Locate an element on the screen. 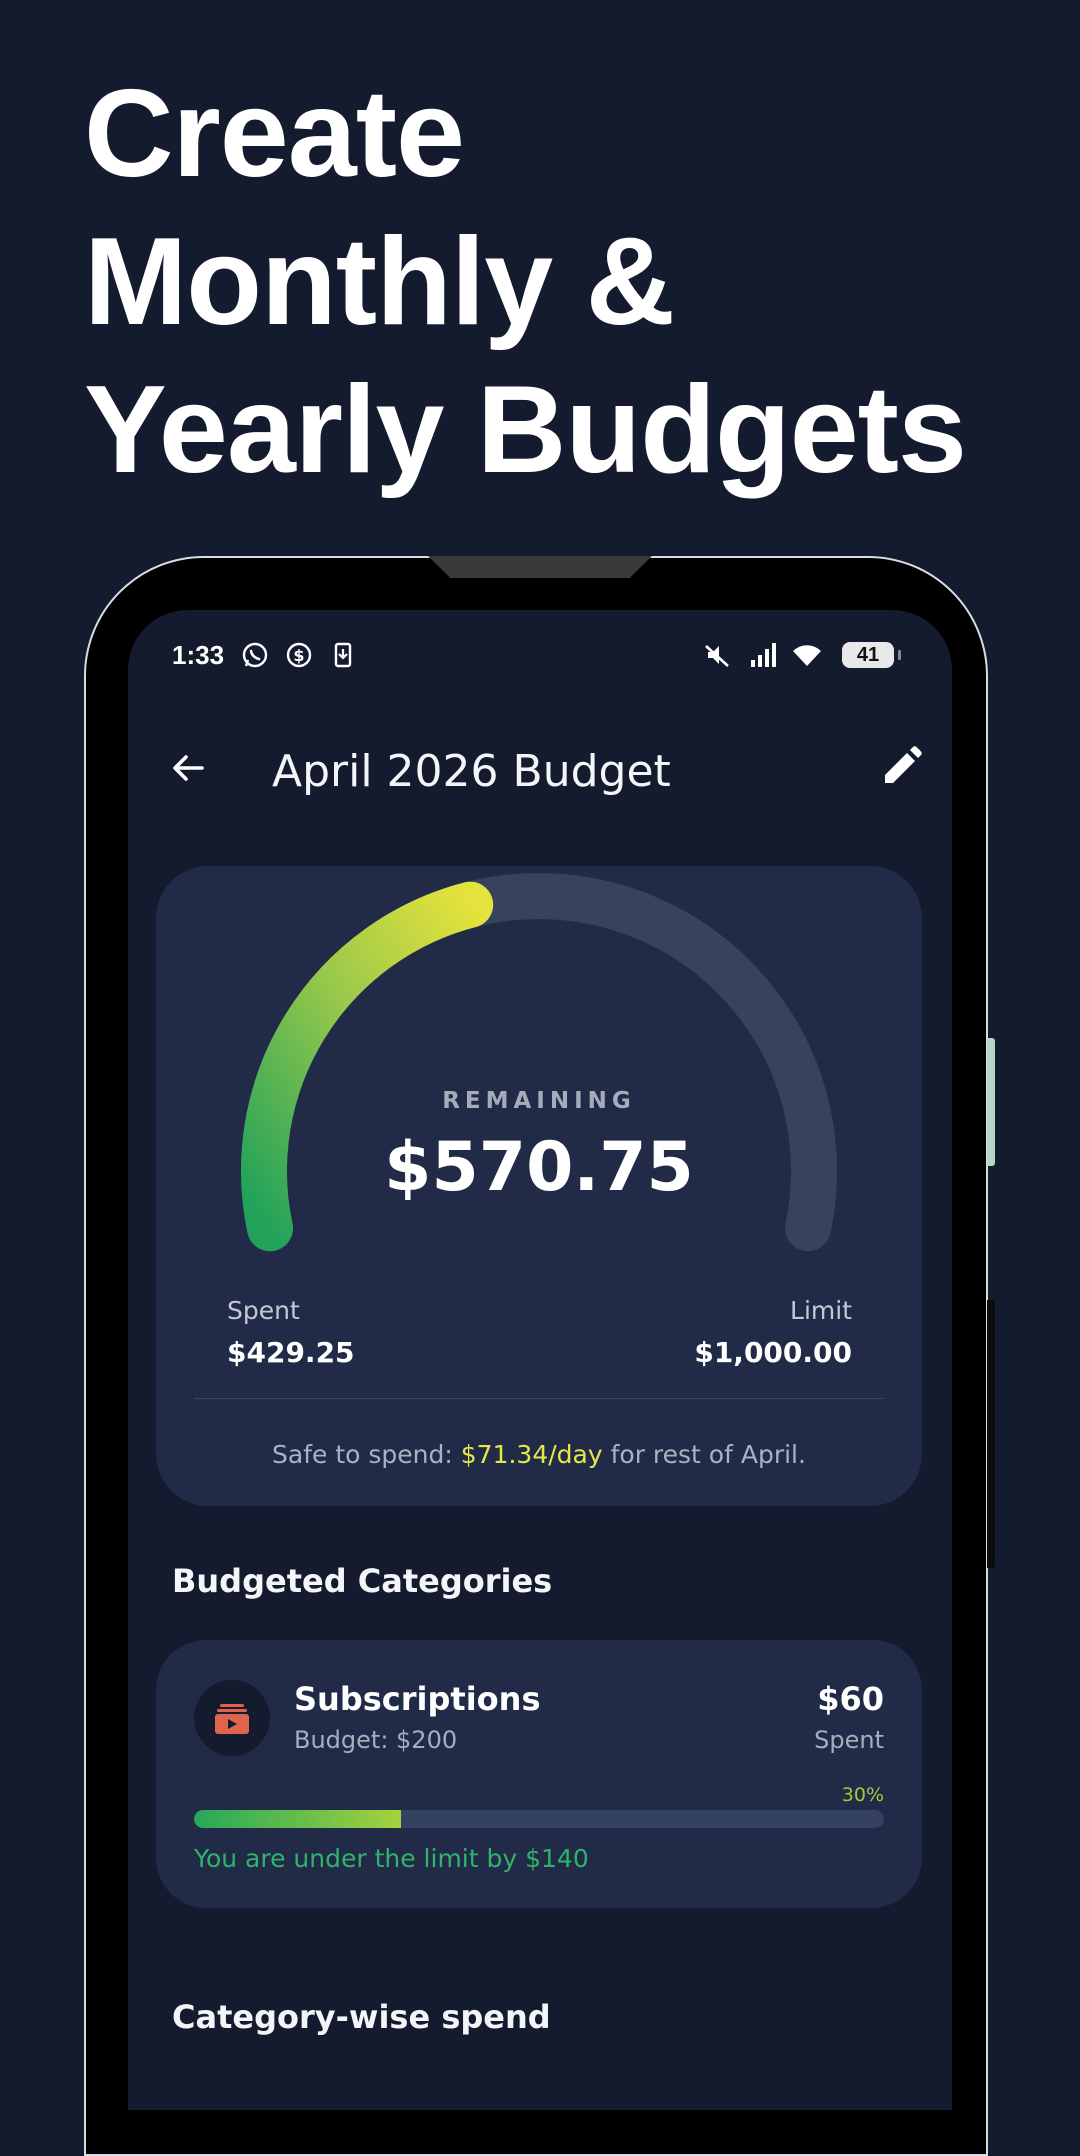 The width and height of the screenshot is (1080, 2156). safe-suffix: for rest of April. is located at coordinates (704, 1454).